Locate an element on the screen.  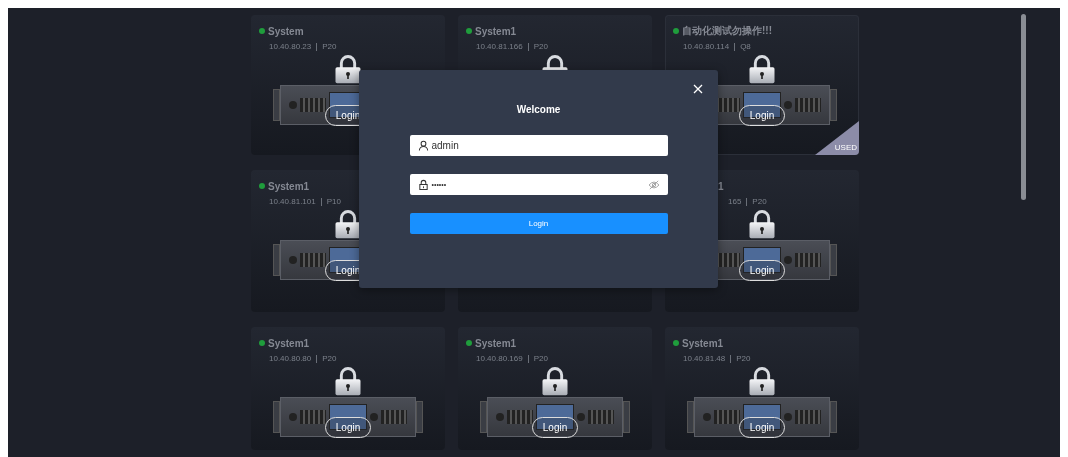
close-icon is located at coordinates (698, 89).